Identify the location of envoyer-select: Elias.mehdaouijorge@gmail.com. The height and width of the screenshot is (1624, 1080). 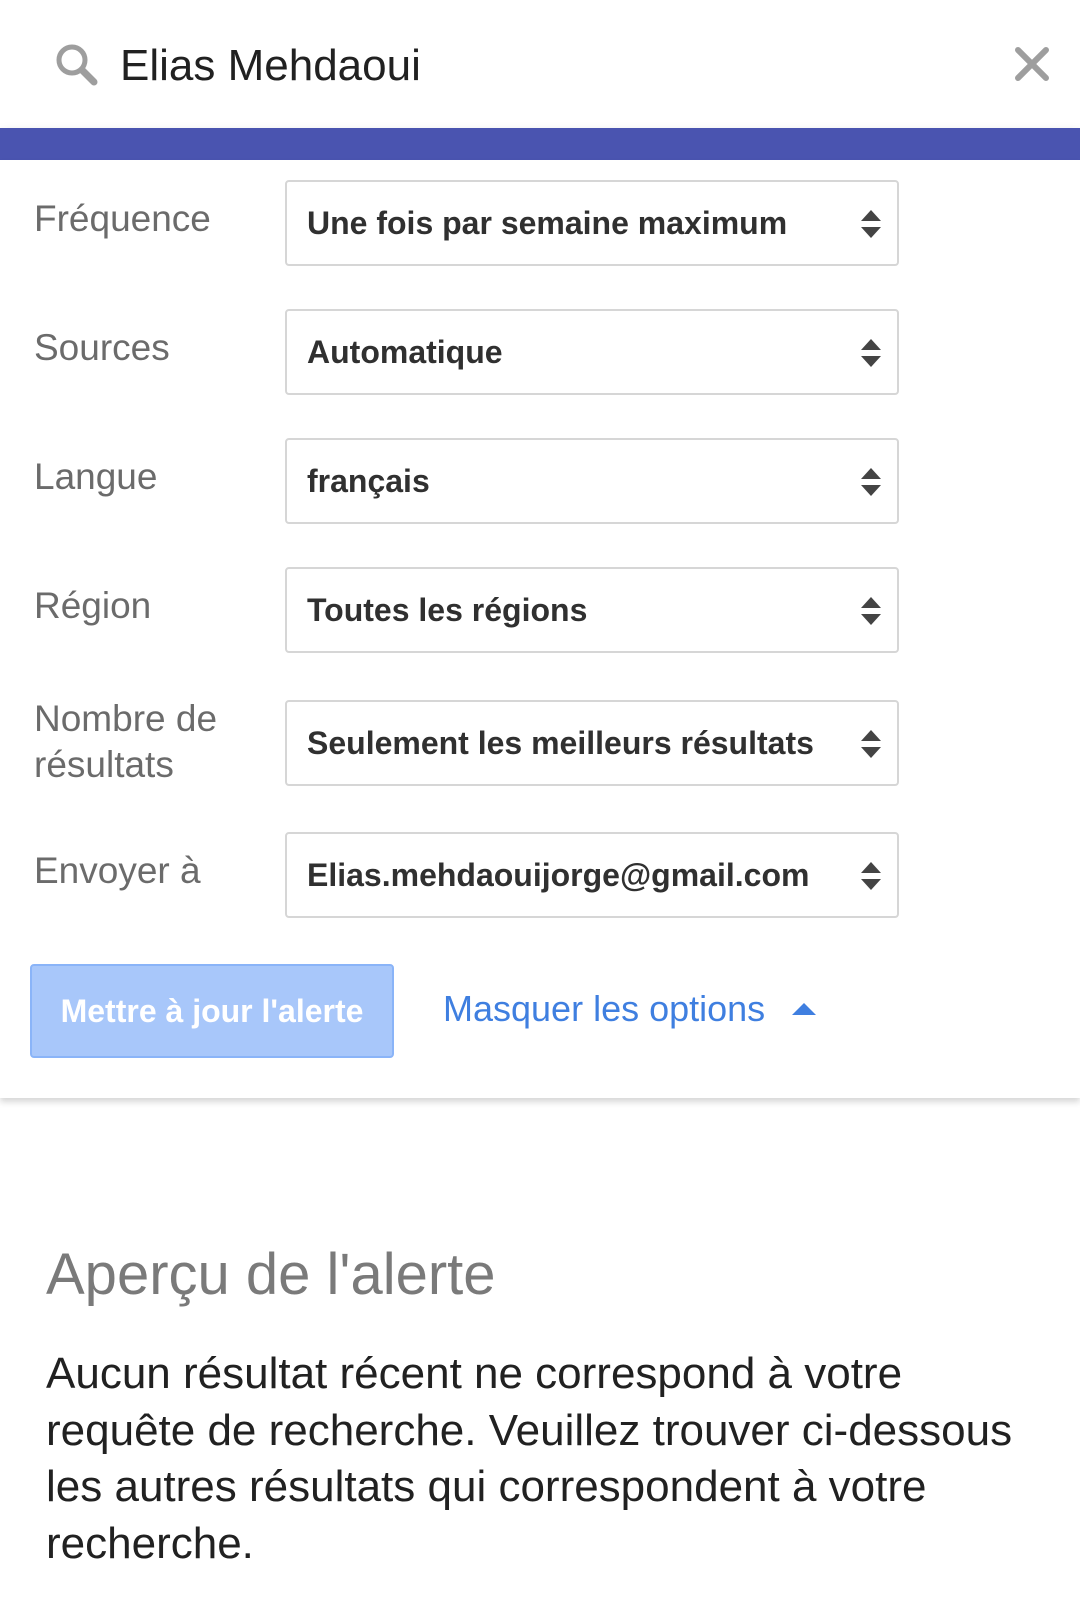
(592, 875).